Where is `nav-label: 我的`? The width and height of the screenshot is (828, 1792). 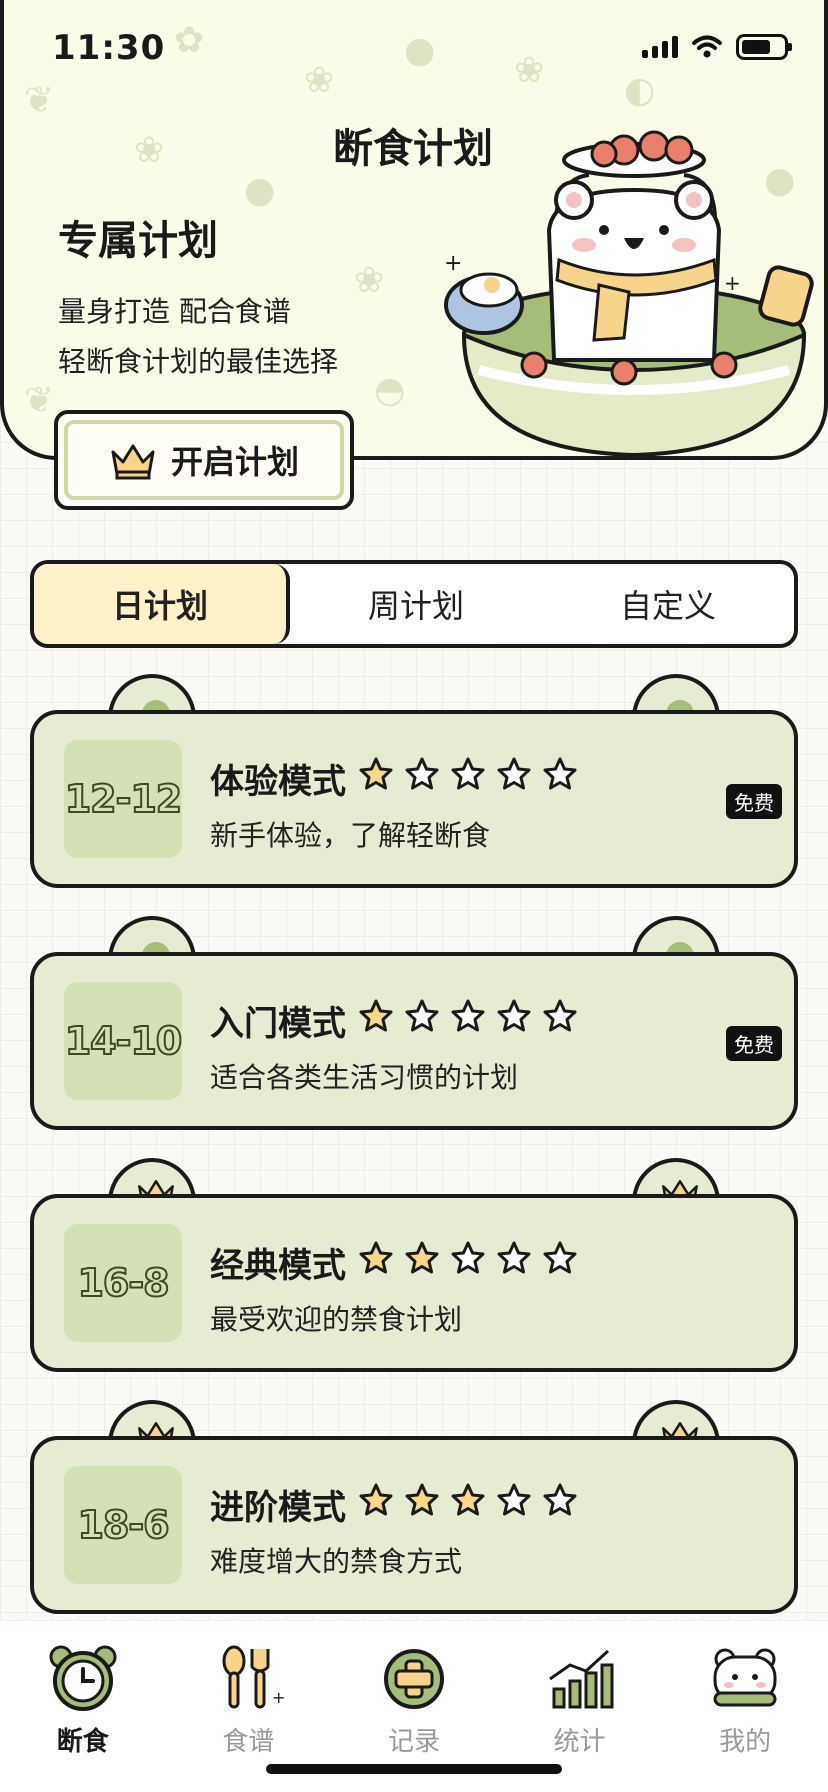
nav-label: 我的 is located at coordinates (745, 1742).